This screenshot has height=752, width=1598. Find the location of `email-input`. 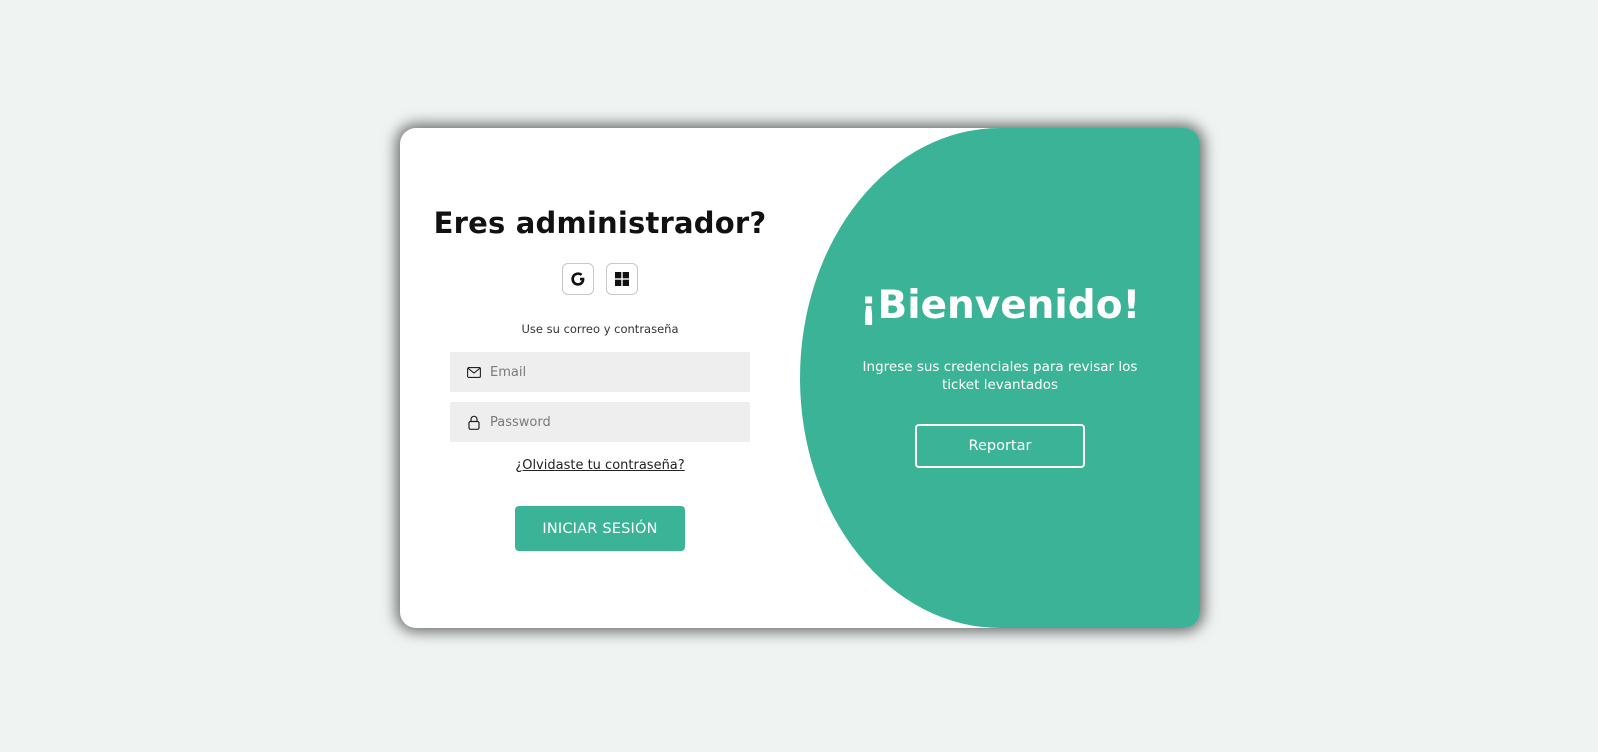

email-input is located at coordinates (615, 372).